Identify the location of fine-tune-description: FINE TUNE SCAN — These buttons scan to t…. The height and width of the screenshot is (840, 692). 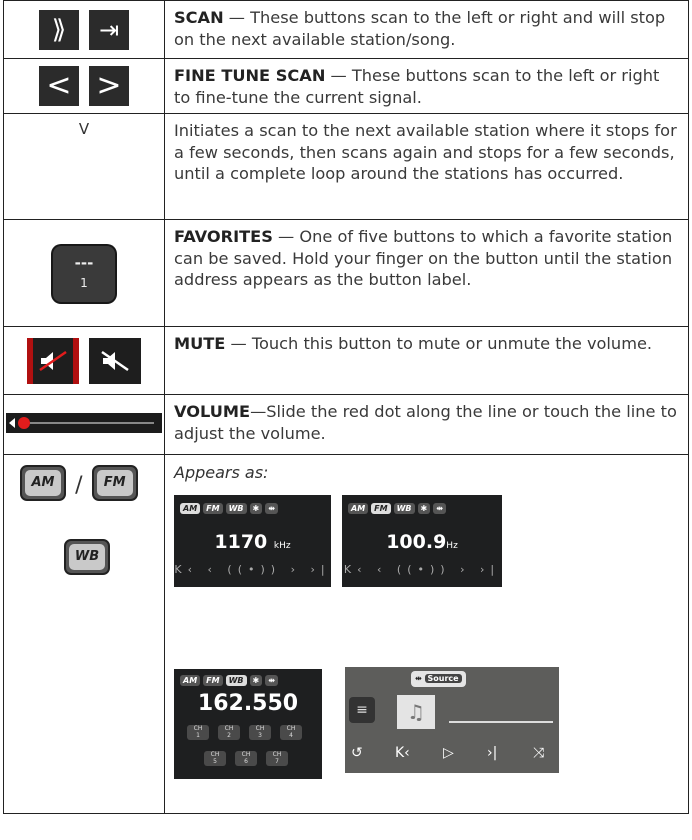
(426, 86).